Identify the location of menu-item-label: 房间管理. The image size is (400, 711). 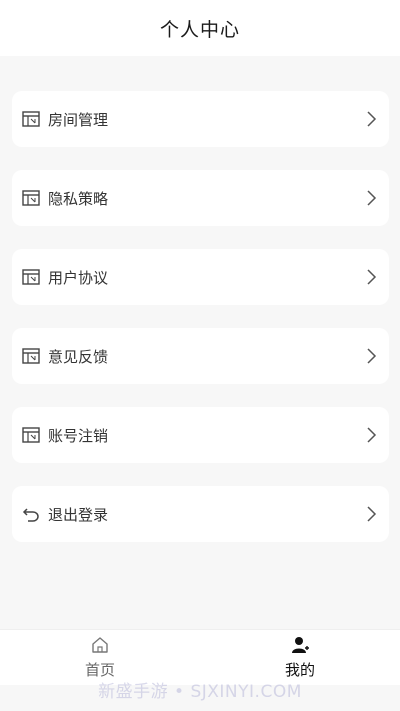
(78, 119).